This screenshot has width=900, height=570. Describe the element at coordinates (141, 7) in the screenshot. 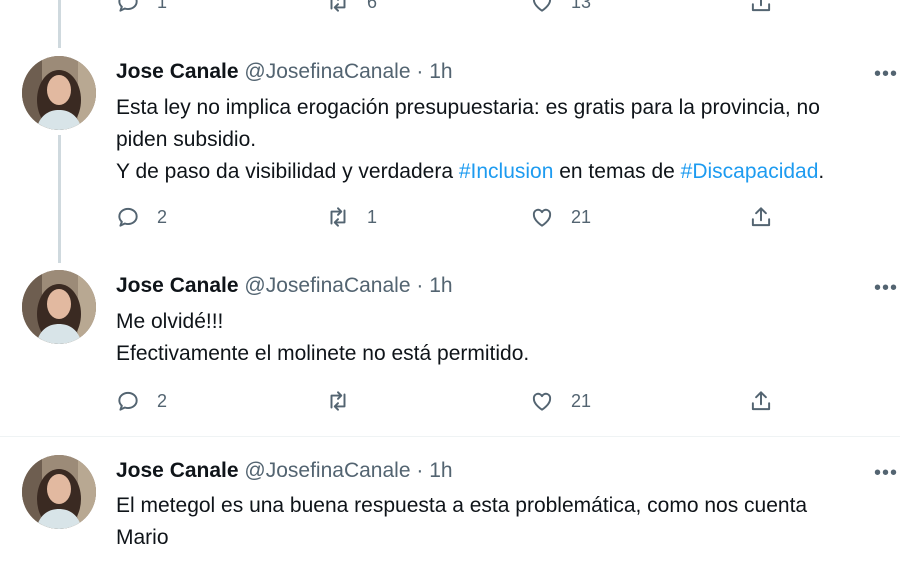

I see `reply-button: 1` at that location.